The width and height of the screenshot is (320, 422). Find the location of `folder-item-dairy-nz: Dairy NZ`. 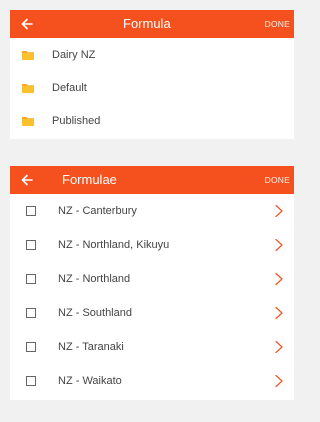

folder-item-dairy-nz: Dairy NZ is located at coordinates (152, 54).